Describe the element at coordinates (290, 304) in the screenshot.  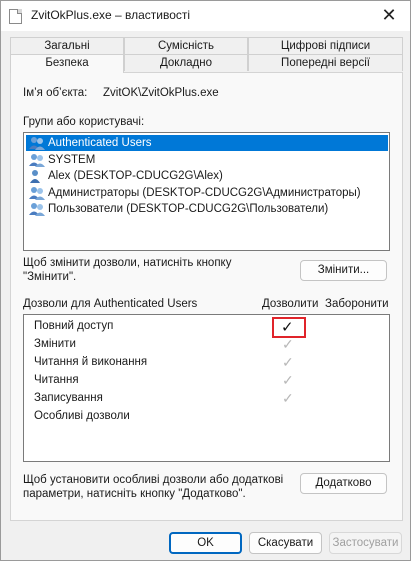
I see `allow-column-header: Дозволити` at that location.